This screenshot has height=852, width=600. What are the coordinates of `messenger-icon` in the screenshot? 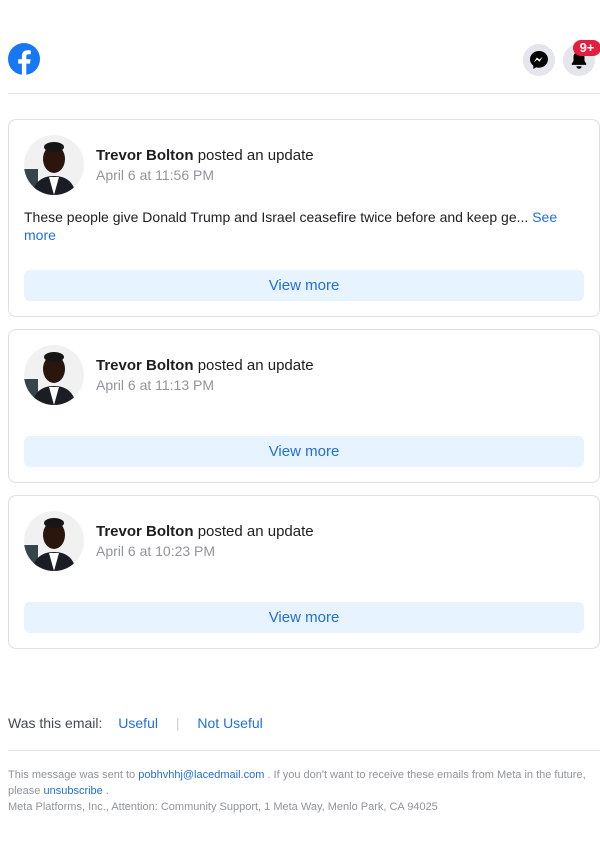 It's located at (539, 60).